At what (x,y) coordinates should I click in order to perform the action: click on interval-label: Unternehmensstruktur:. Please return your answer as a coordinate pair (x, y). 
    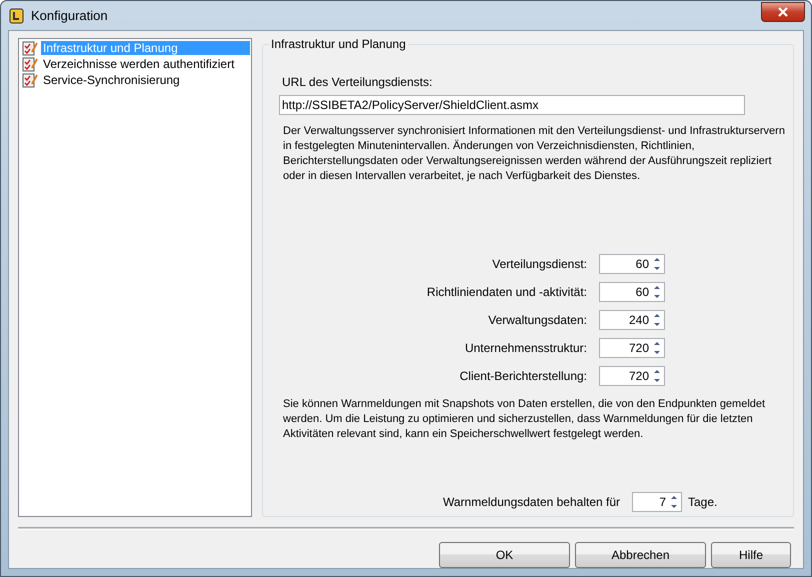
    Looking at the image, I should click on (525, 348).